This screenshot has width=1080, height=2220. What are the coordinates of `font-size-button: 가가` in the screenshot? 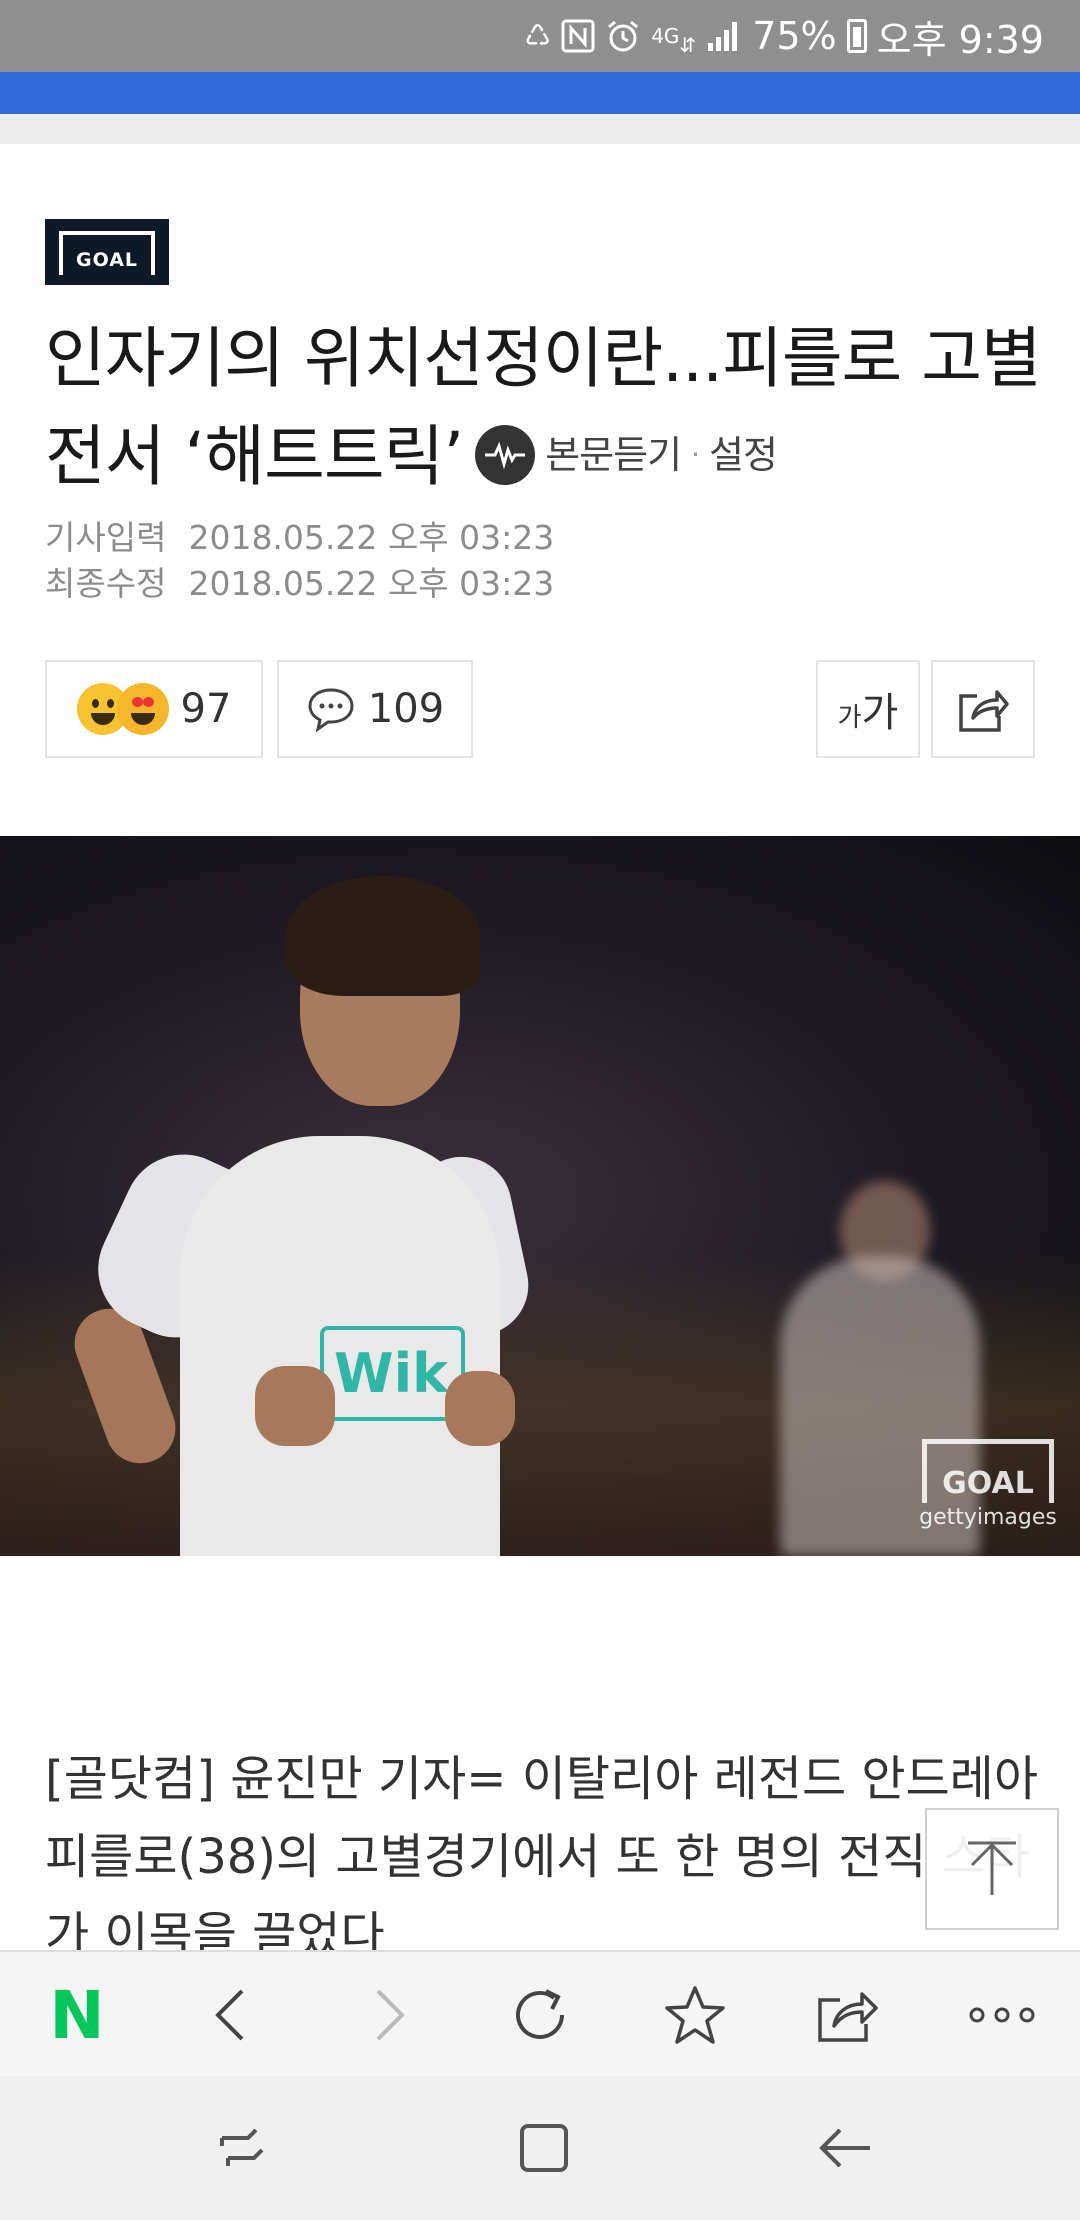 It's located at (868, 709).